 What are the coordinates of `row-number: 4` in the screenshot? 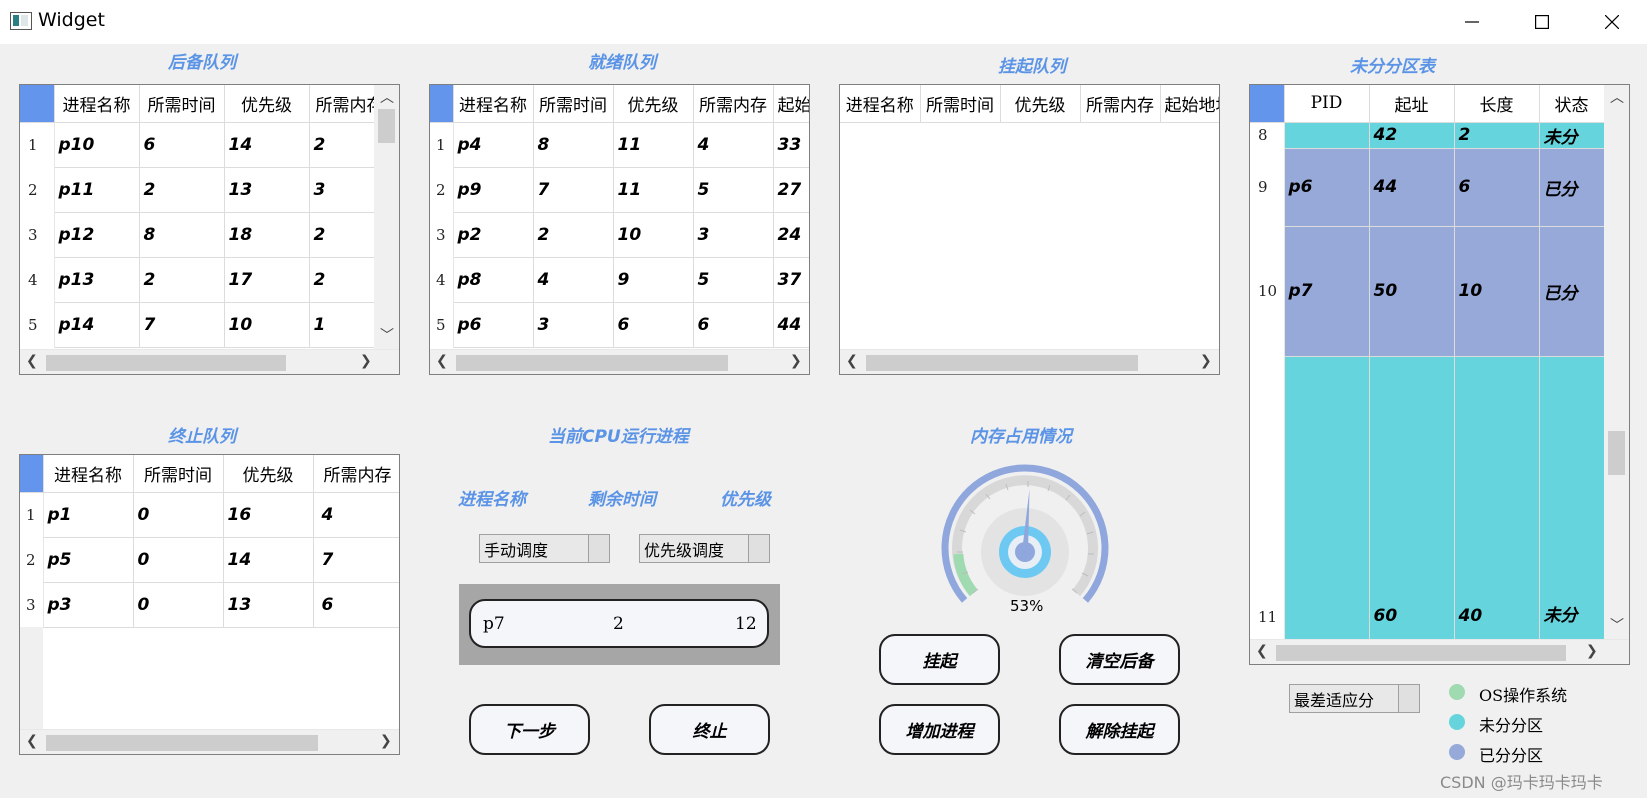 It's located at (37, 279).